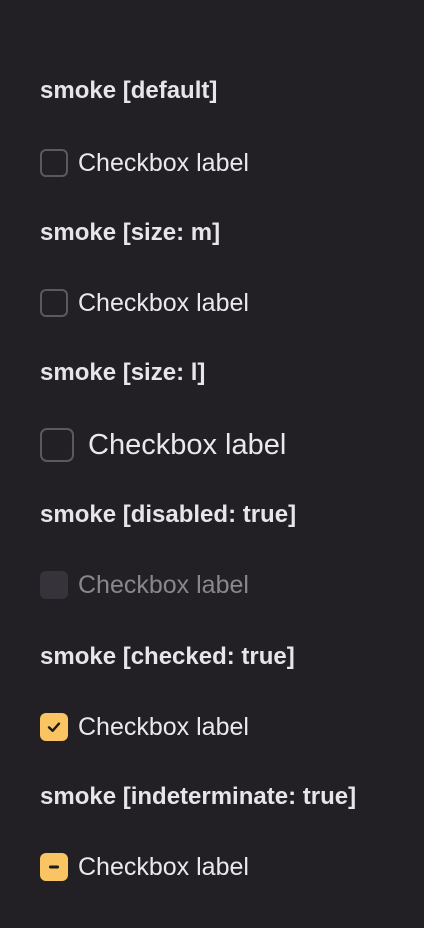  What do you see at coordinates (129, 90) in the screenshot?
I see `section-title-default: smoke [default]` at bounding box center [129, 90].